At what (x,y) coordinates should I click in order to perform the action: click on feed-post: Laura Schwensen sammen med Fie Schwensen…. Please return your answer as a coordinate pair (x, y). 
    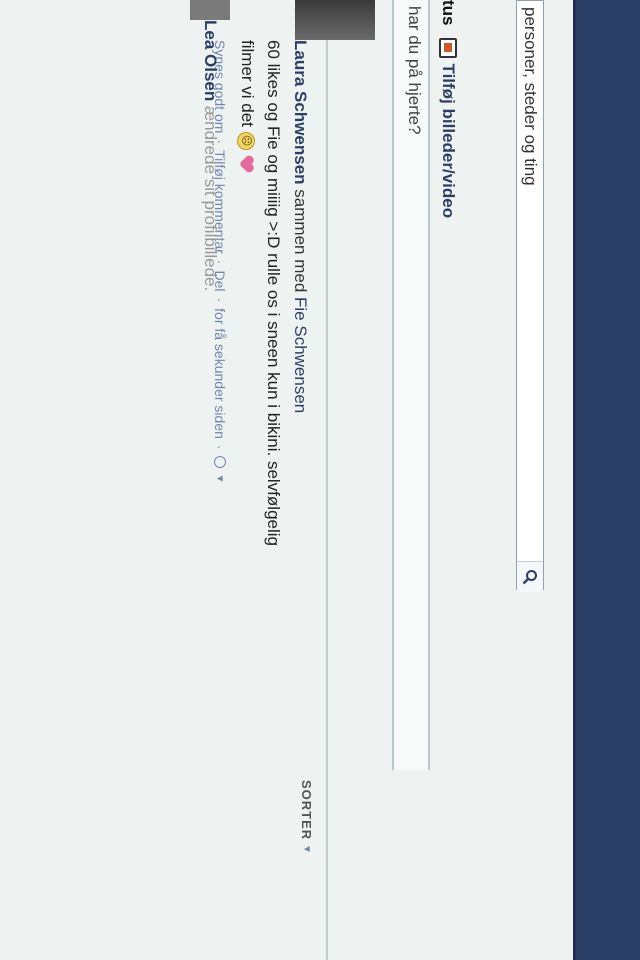
    Looking at the image, I should click on (261, 480).